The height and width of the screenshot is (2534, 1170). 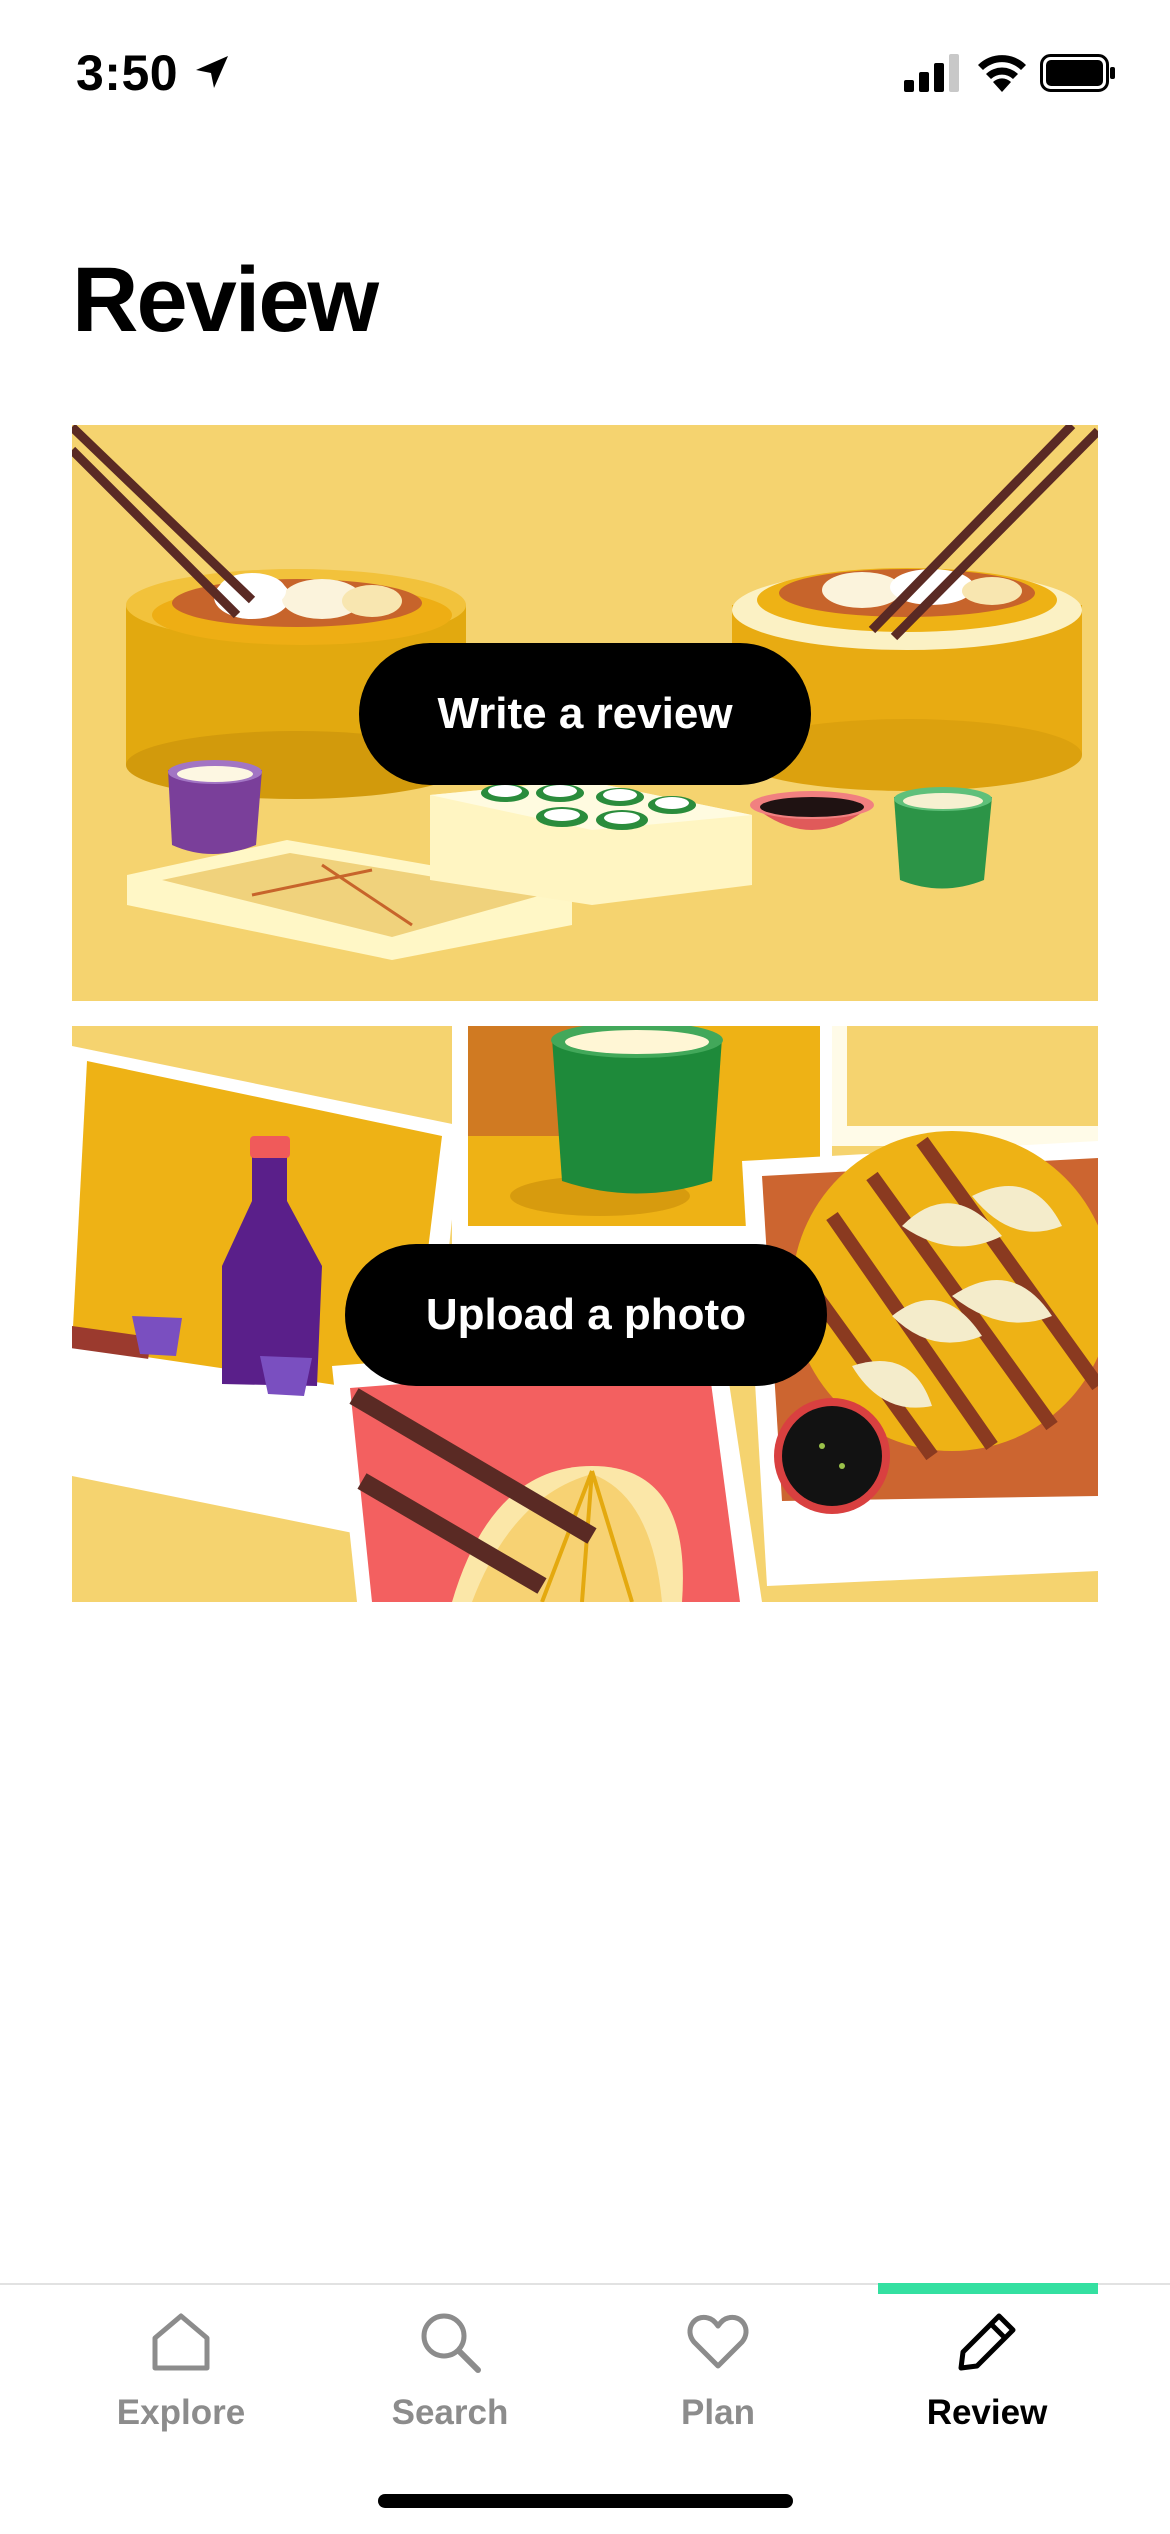 What do you see at coordinates (225, 300) in the screenshot?
I see `page-title: Review` at bounding box center [225, 300].